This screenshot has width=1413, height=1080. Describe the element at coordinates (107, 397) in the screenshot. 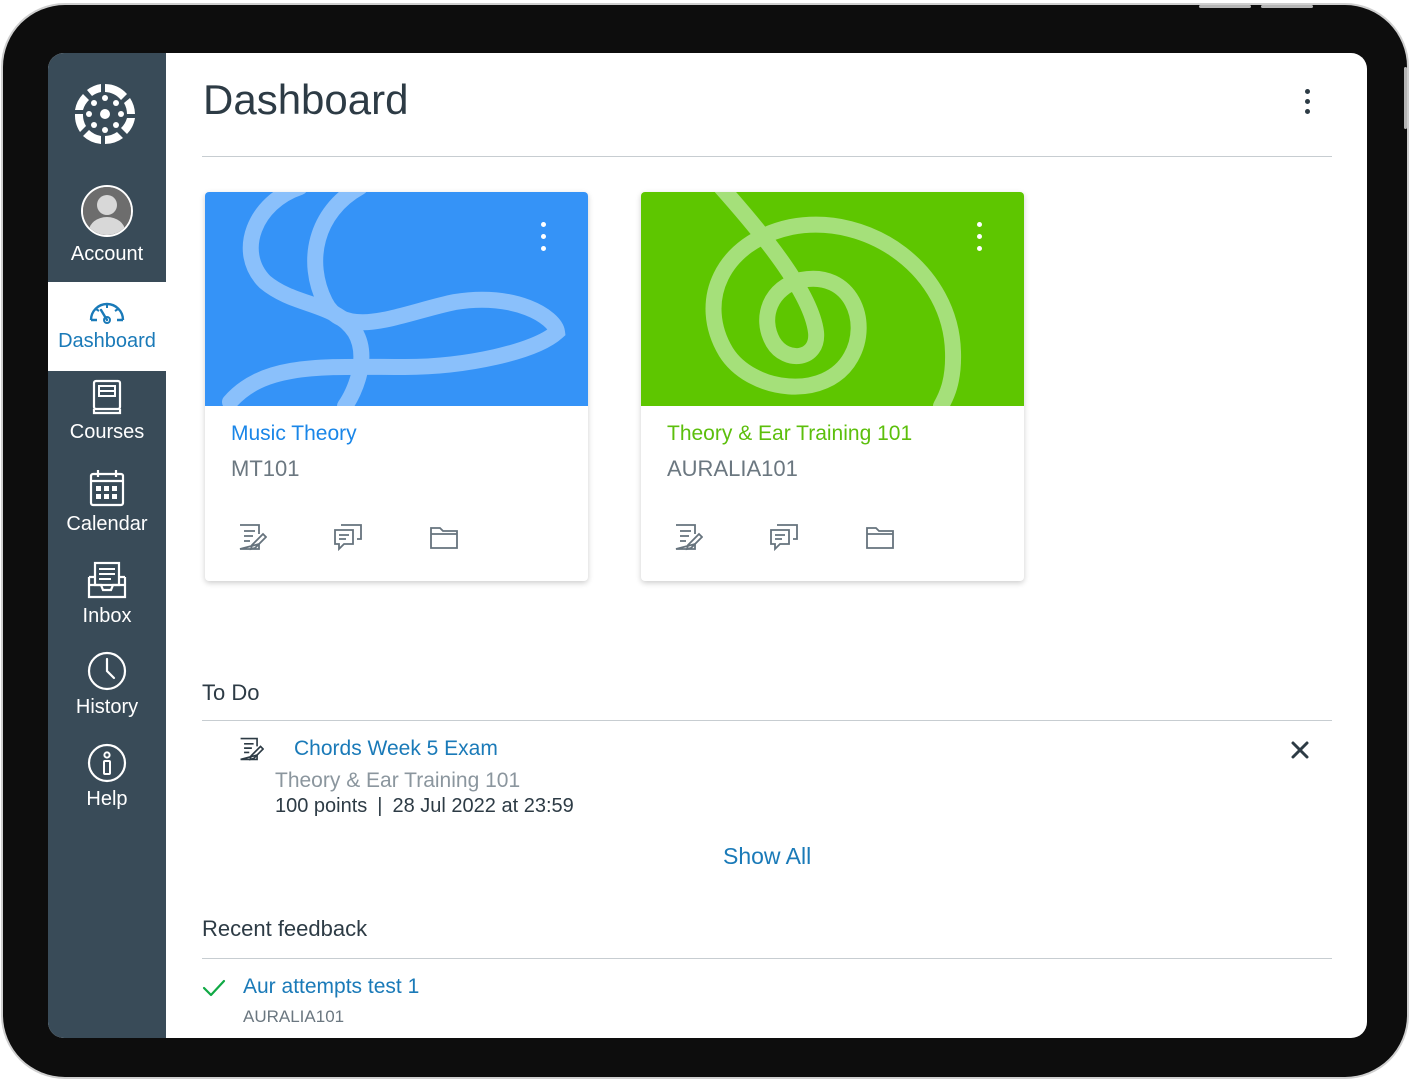

I see `courses-book-icon` at that location.